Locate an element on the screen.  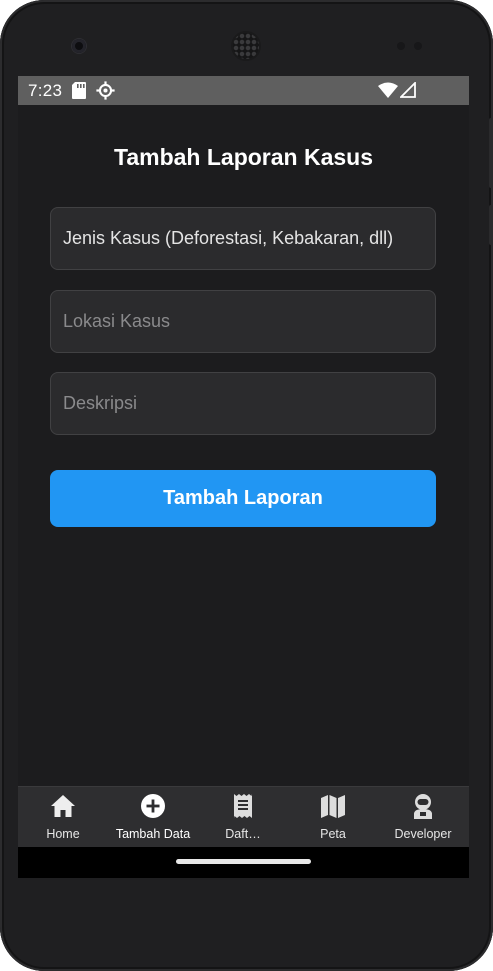
light-sensor is located at coordinates (418, 46).